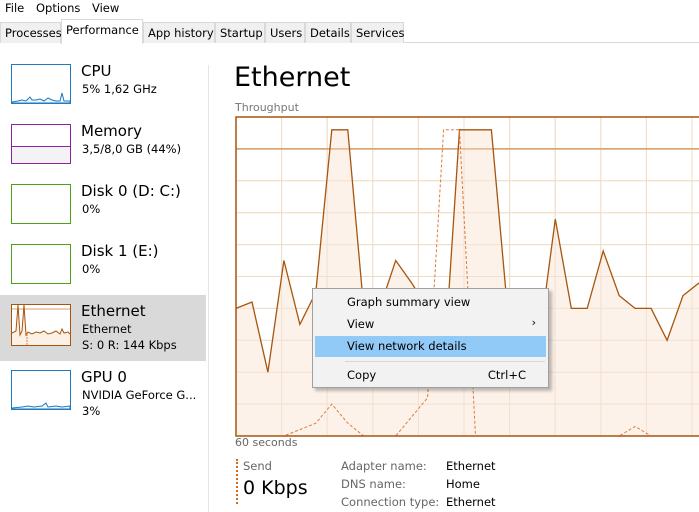 Image resolution: width=699 pixels, height=512 pixels. I want to click on sidebar-ethernet-adapter: Ethernet, so click(107, 329).